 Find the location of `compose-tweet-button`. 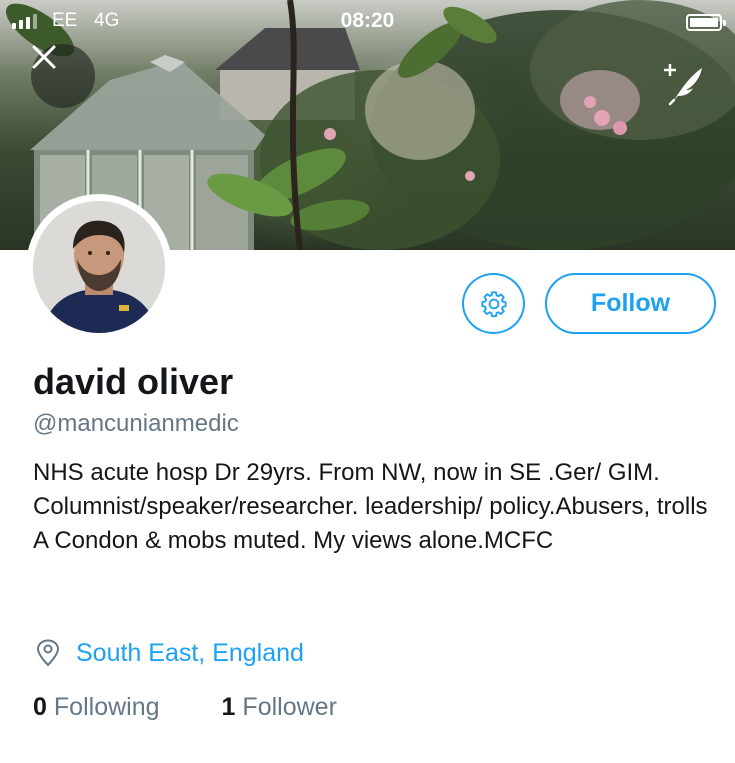

compose-tweet-button is located at coordinates (686, 84).